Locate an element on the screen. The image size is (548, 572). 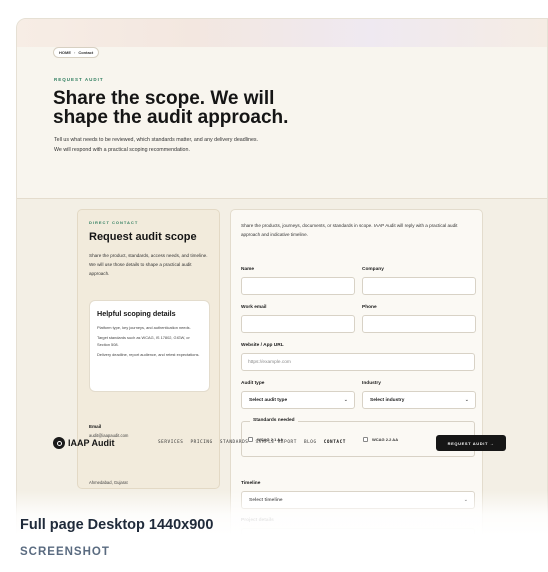
location-text: Ahmedabad, Gujarat is located at coordinates (108, 482).